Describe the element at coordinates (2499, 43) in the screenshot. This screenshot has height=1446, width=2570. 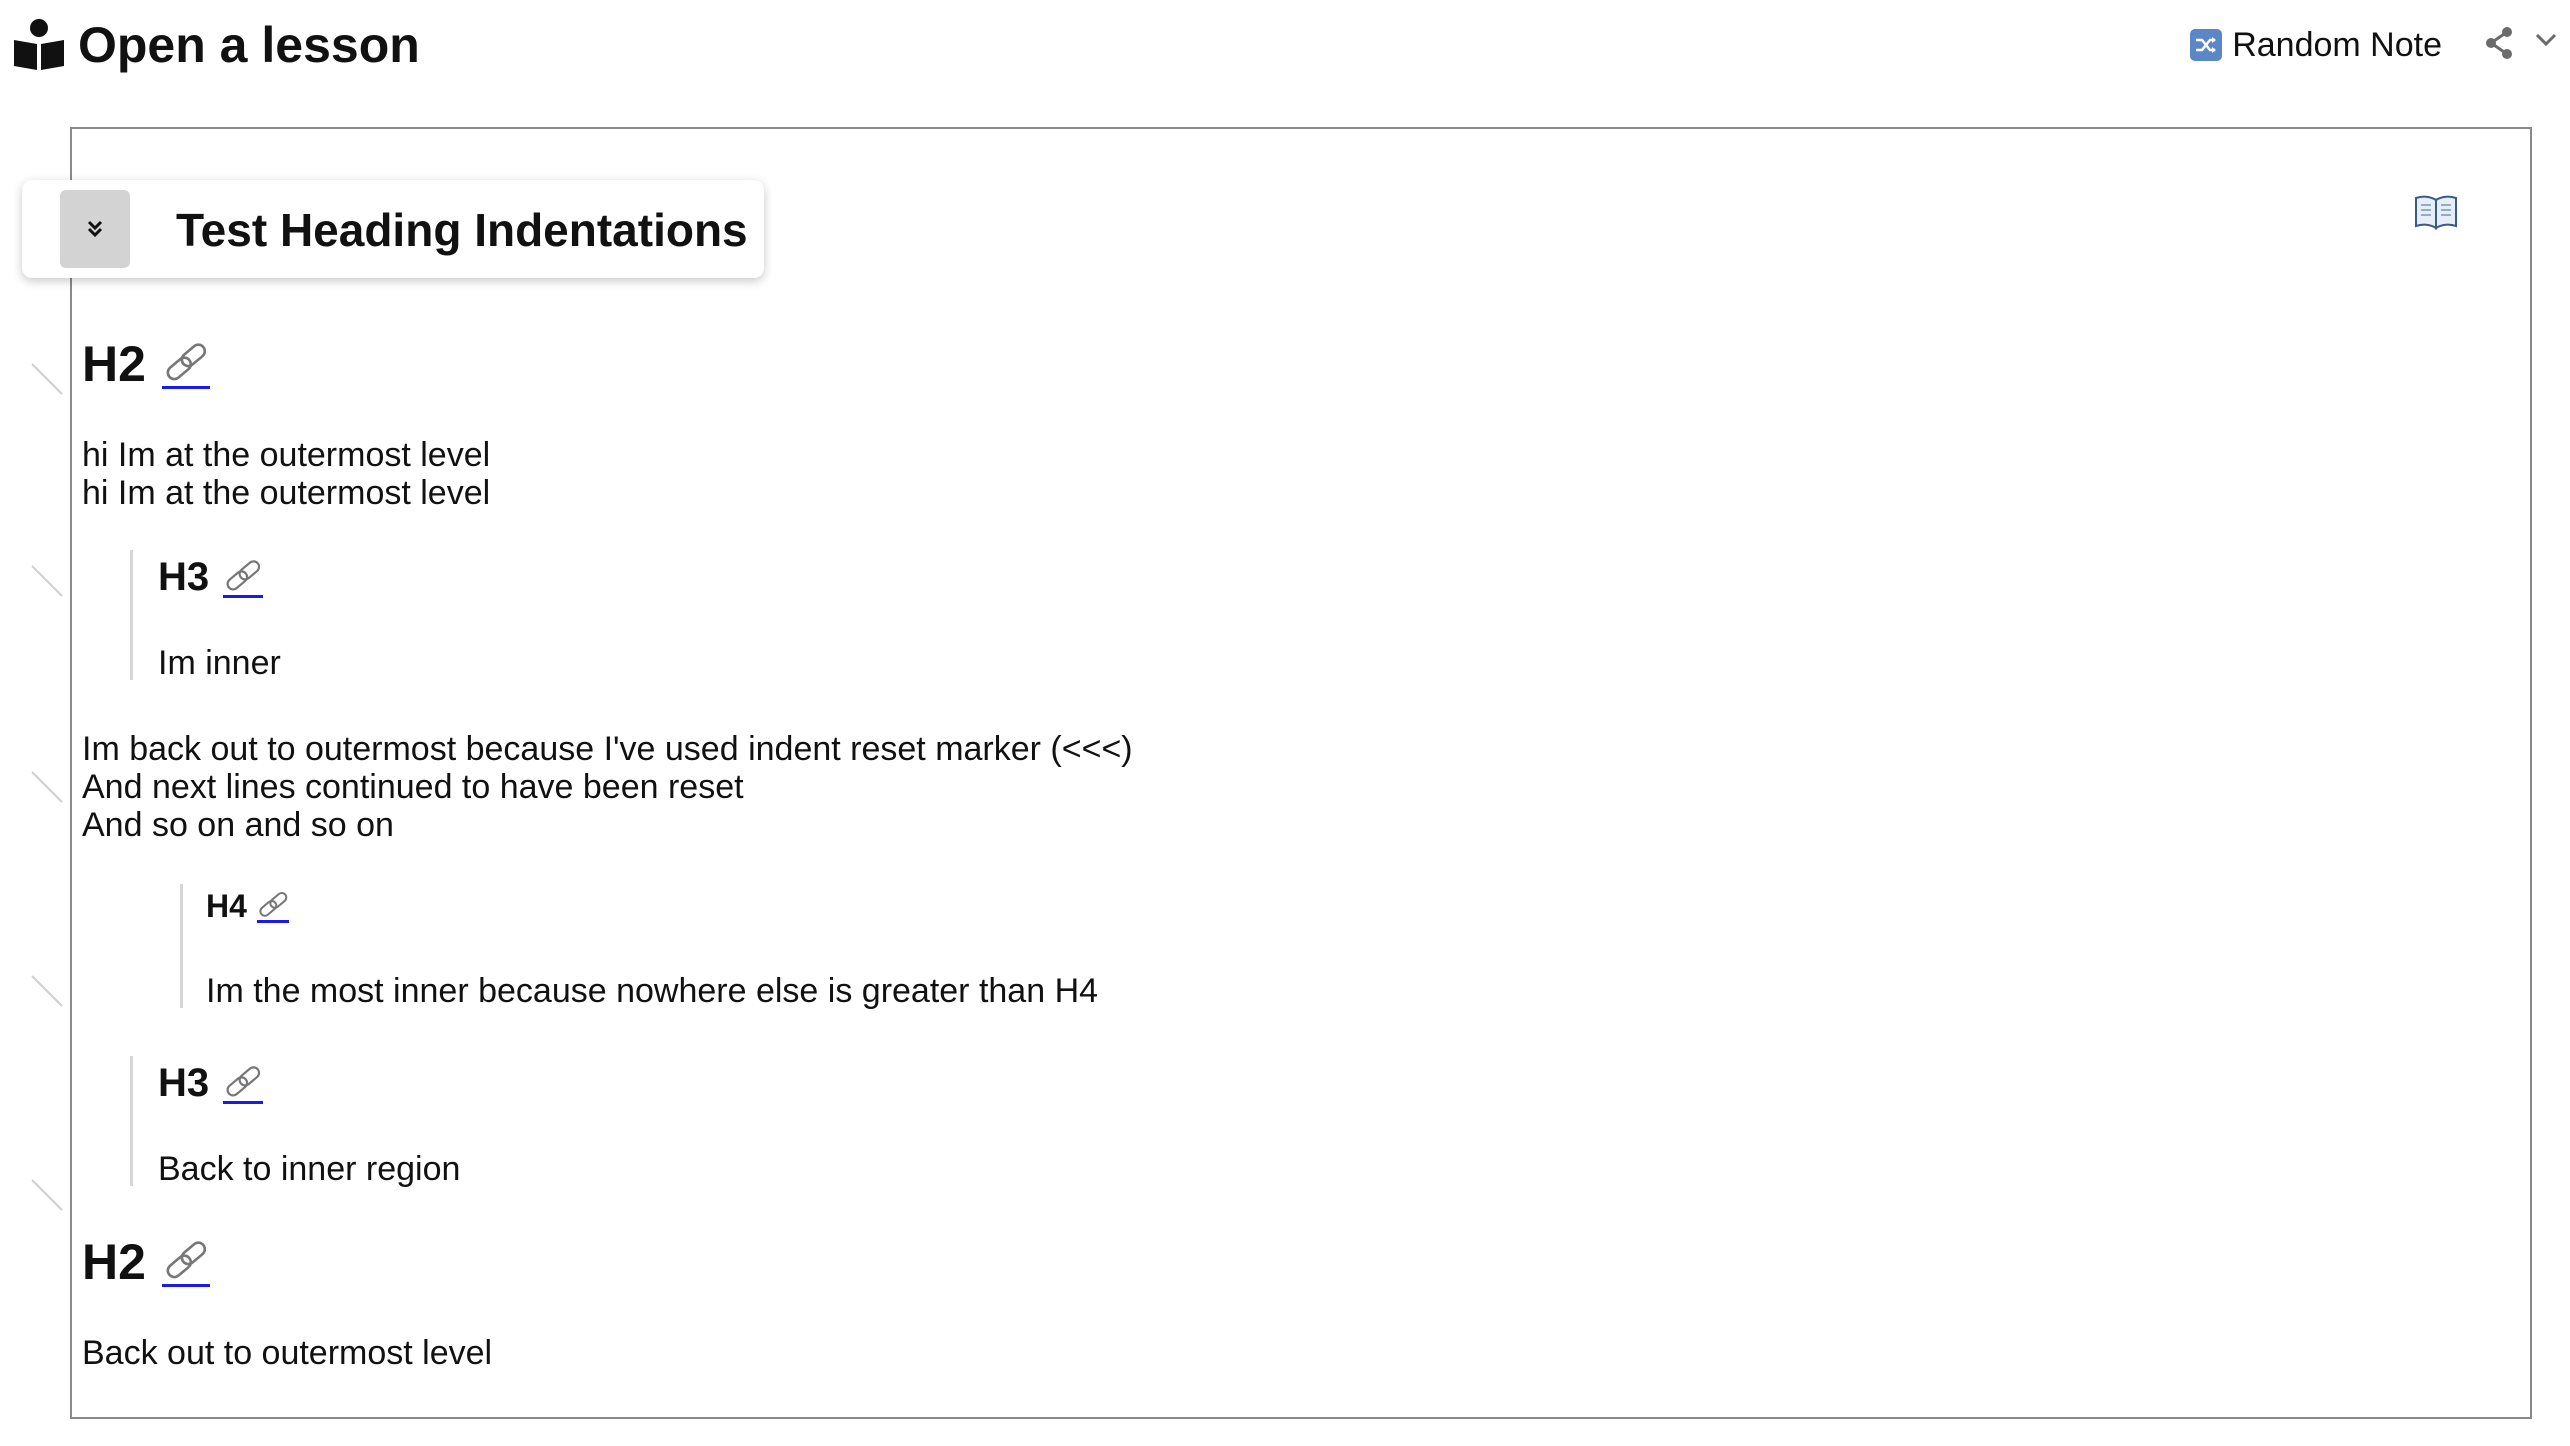
I see `share-icon` at that location.